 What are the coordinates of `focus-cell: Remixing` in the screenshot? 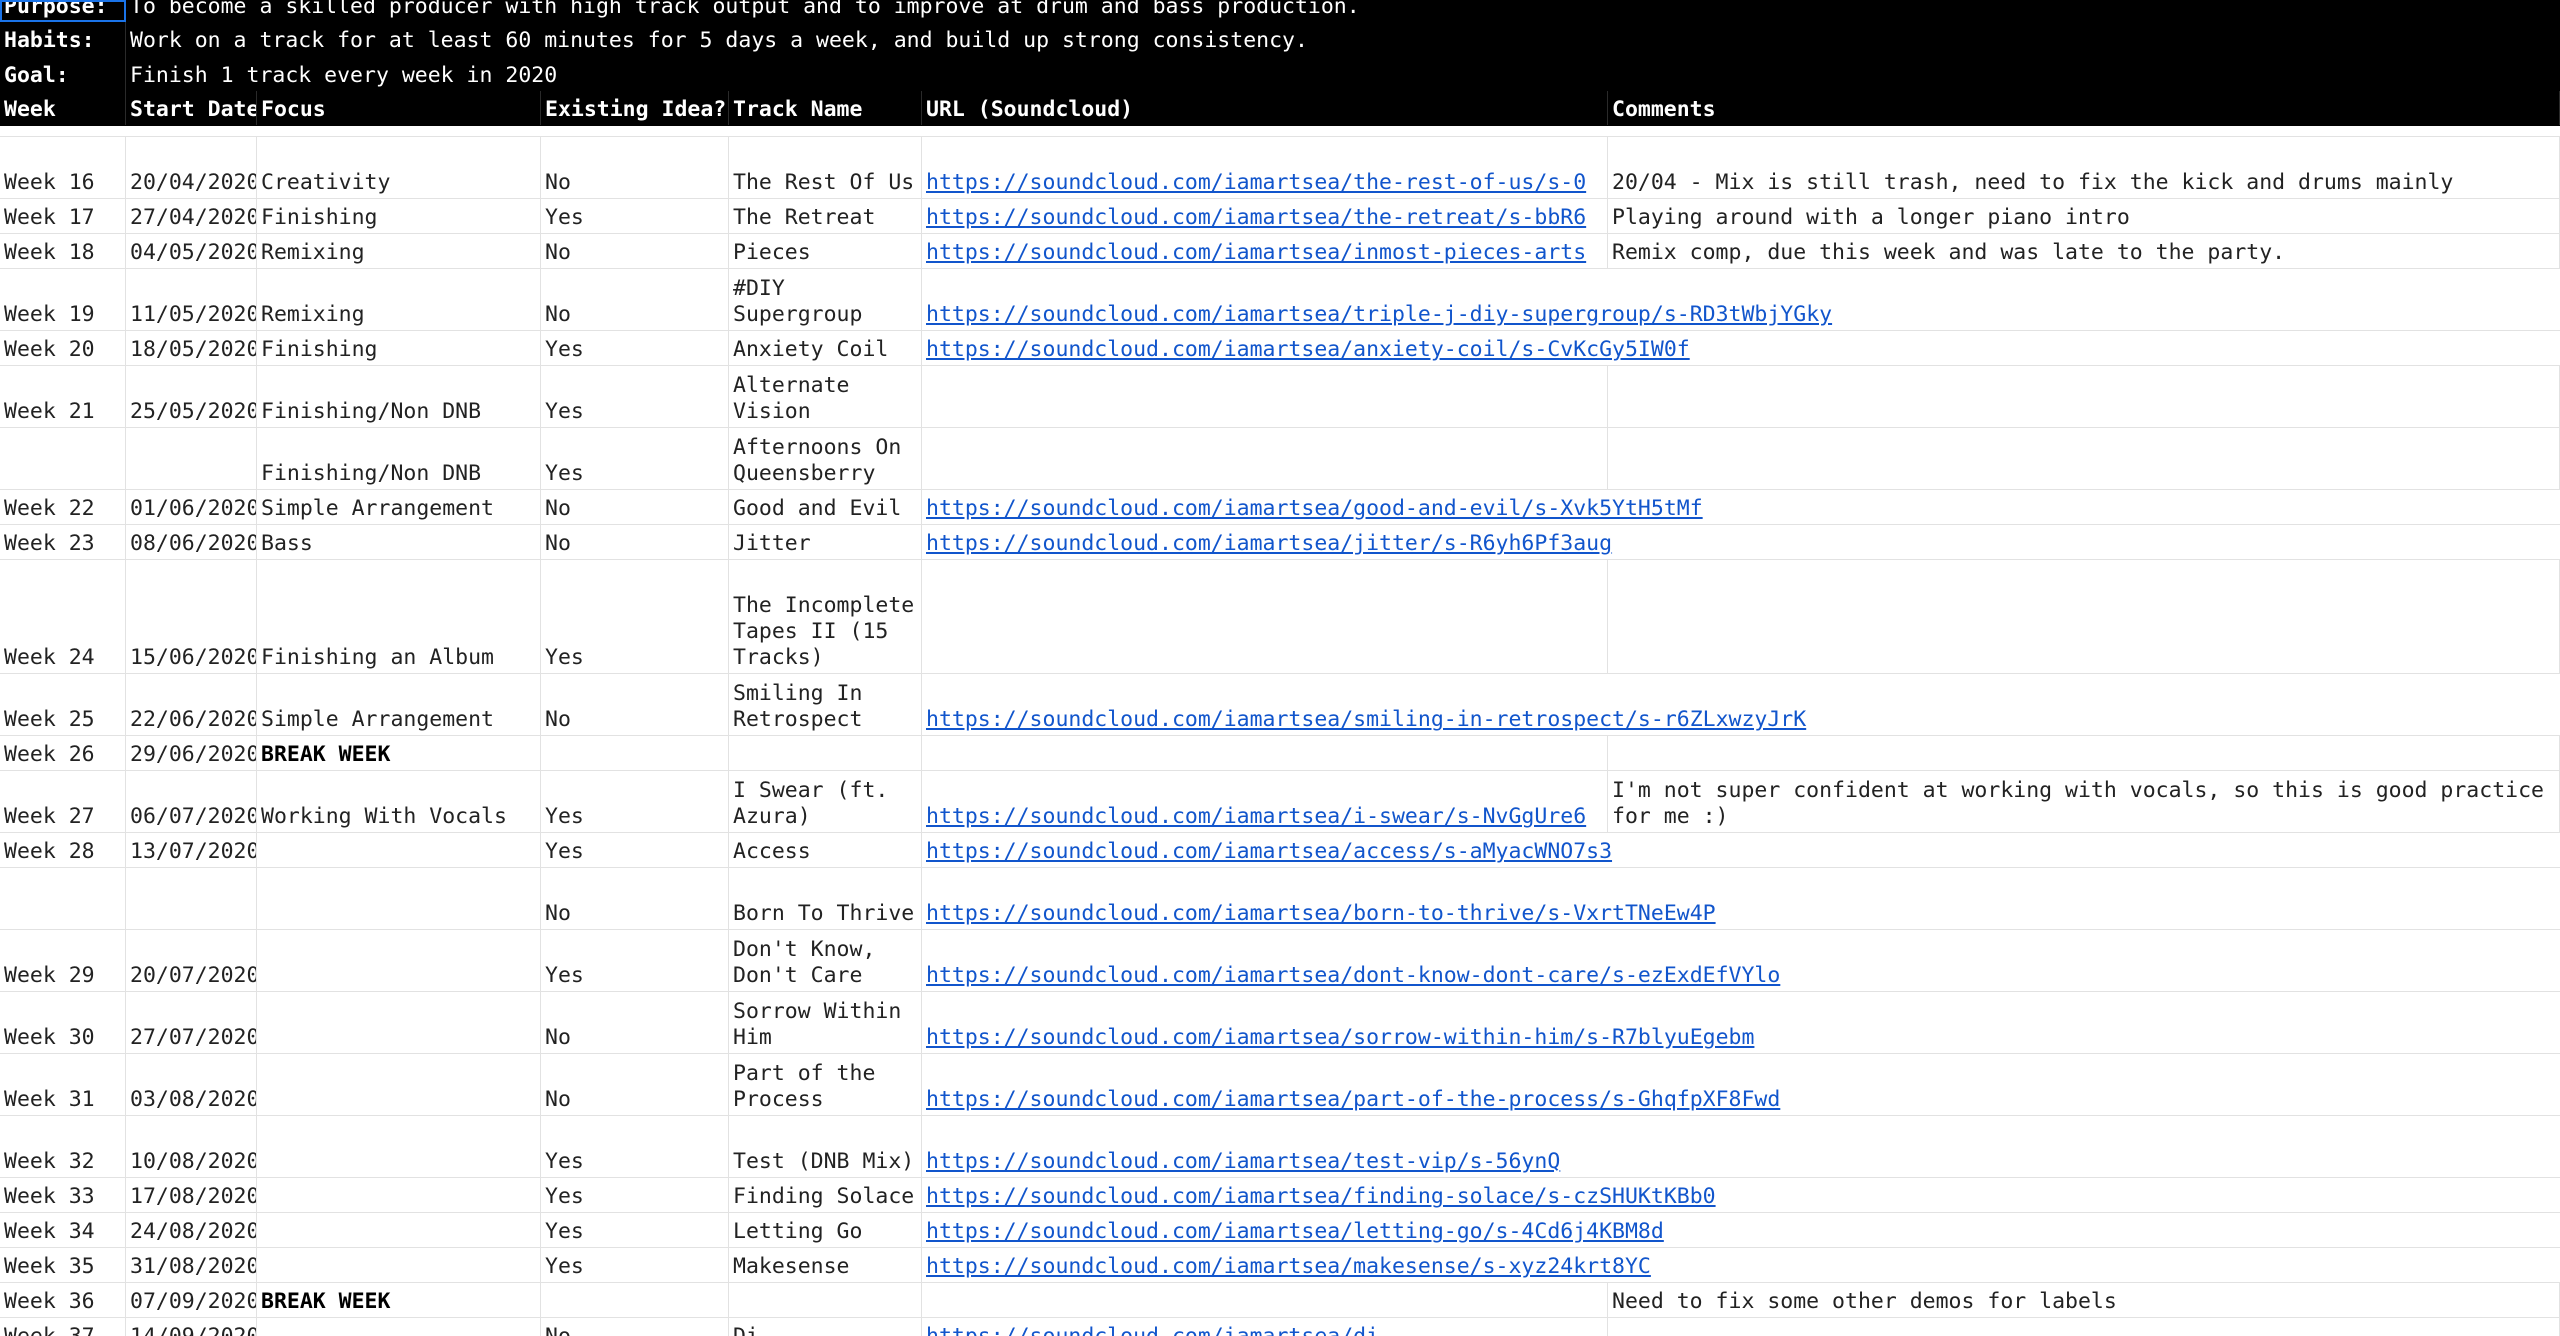 It's located at (399, 251).